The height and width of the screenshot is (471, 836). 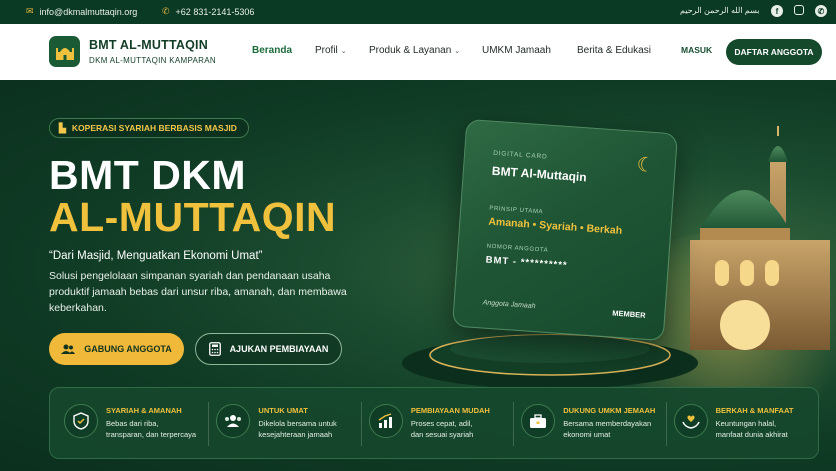 What do you see at coordinates (516, 50) in the screenshot?
I see `nav-item-umkm-jamaah: UMKM Jamaah` at bounding box center [516, 50].